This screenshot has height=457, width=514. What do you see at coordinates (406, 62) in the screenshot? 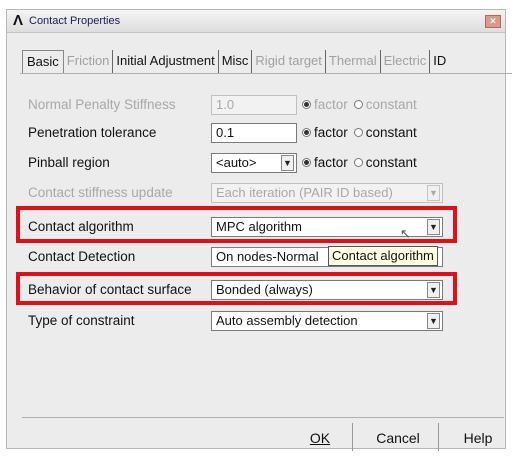
I see `tab-electric: Electric` at bounding box center [406, 62].